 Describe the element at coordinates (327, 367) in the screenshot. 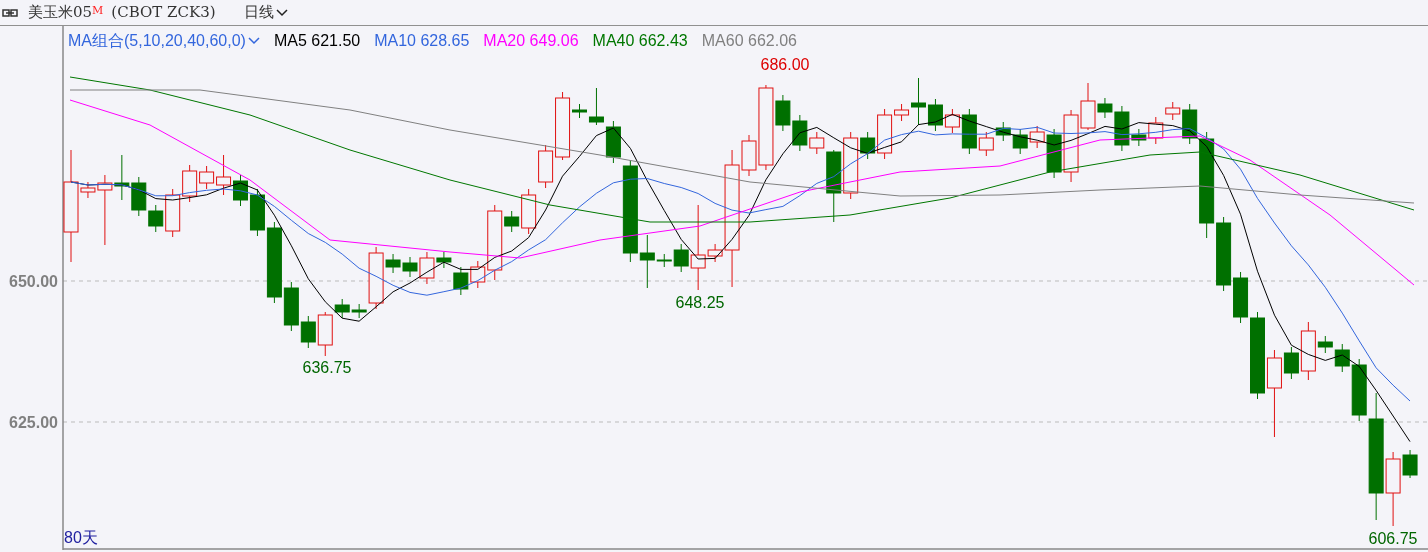

I see `price-label: 636.75` at that location.